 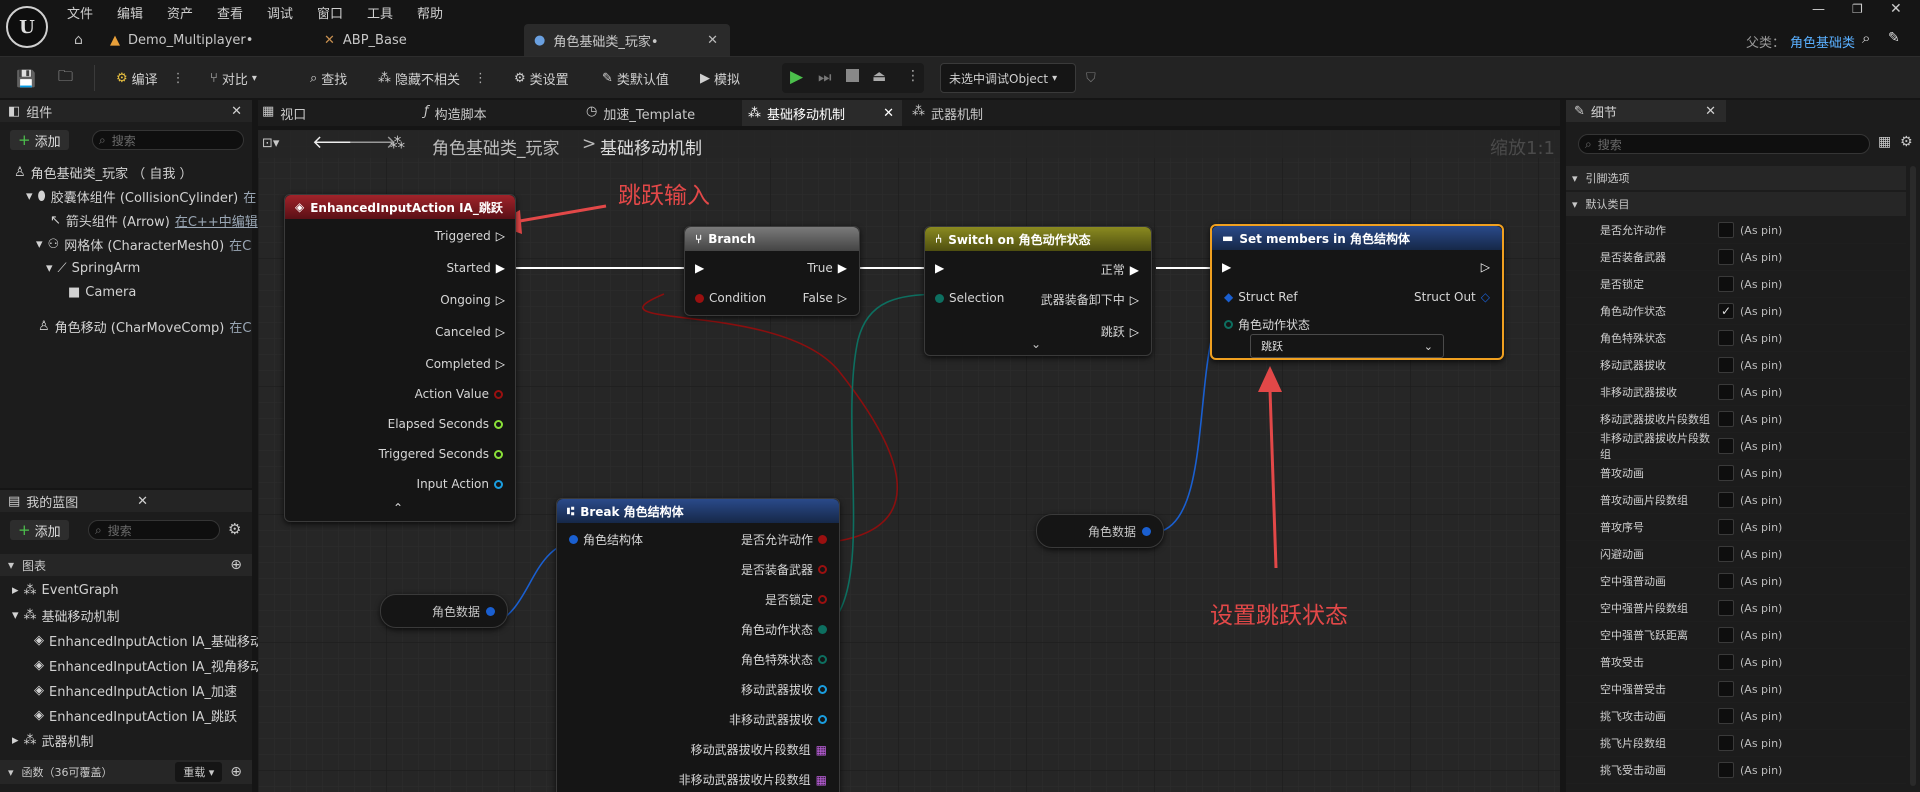 I want to click on table-view-icon: ▦, so click(x=1884, y=142).